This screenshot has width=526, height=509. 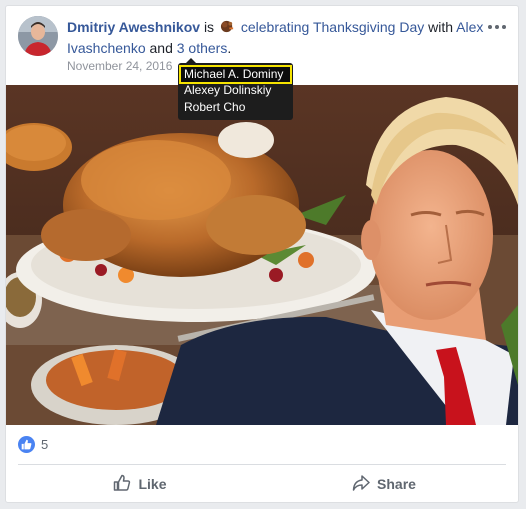 What do you see at coordinates (191, 60) in the screenshot?
I see `tooltip-arrow` at bounding box center [191, 60].